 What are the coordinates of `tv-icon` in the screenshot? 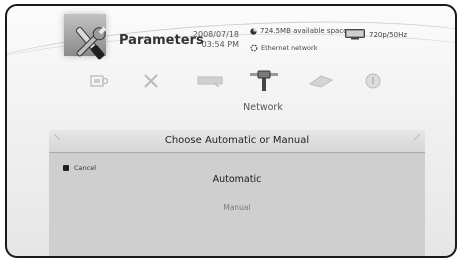 It's located at (355, 34).